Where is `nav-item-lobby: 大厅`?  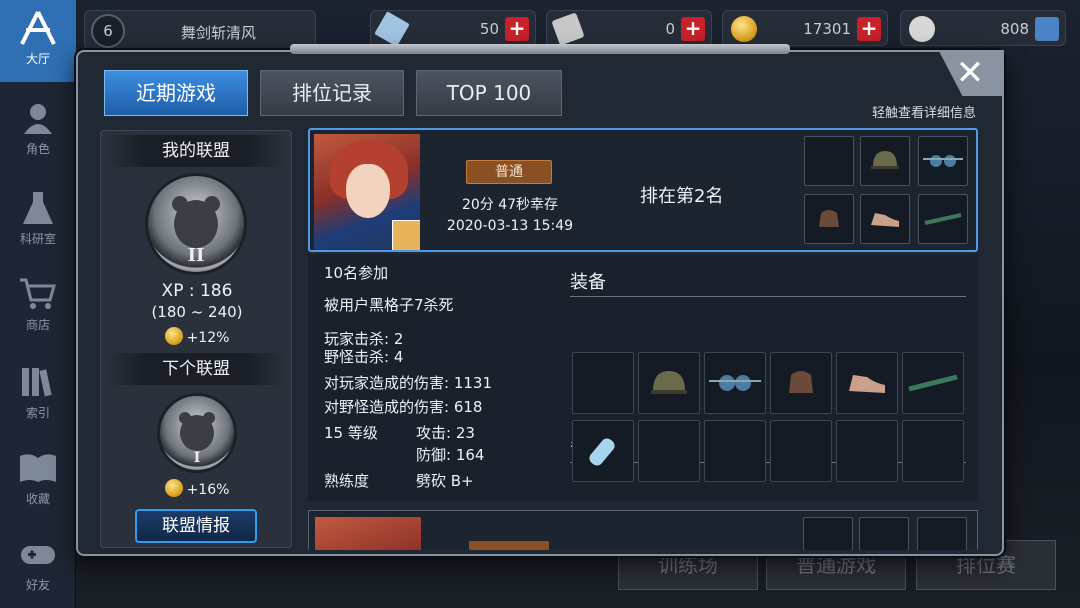 nav-item-lobby: 大厅 is located at coordinates (38, 41).